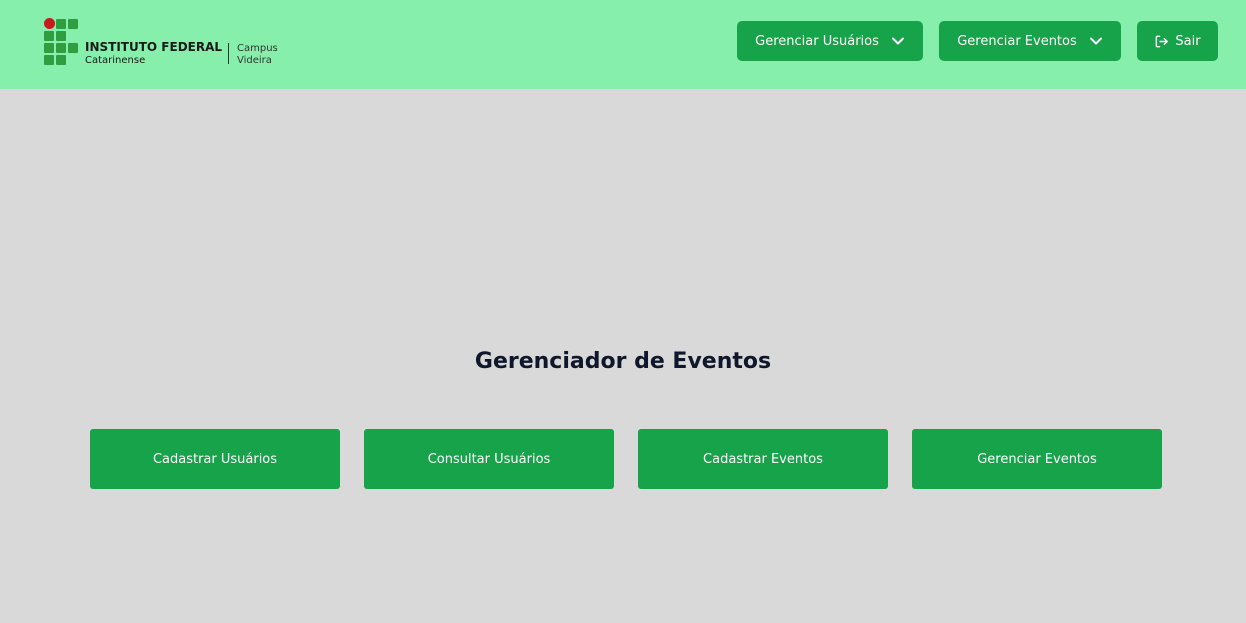 This screenshot has width=1246, height=623. Describe the element at coordinates (257, 48) in the screenshot. I see `logo-campus-line1: Campus` at that location.